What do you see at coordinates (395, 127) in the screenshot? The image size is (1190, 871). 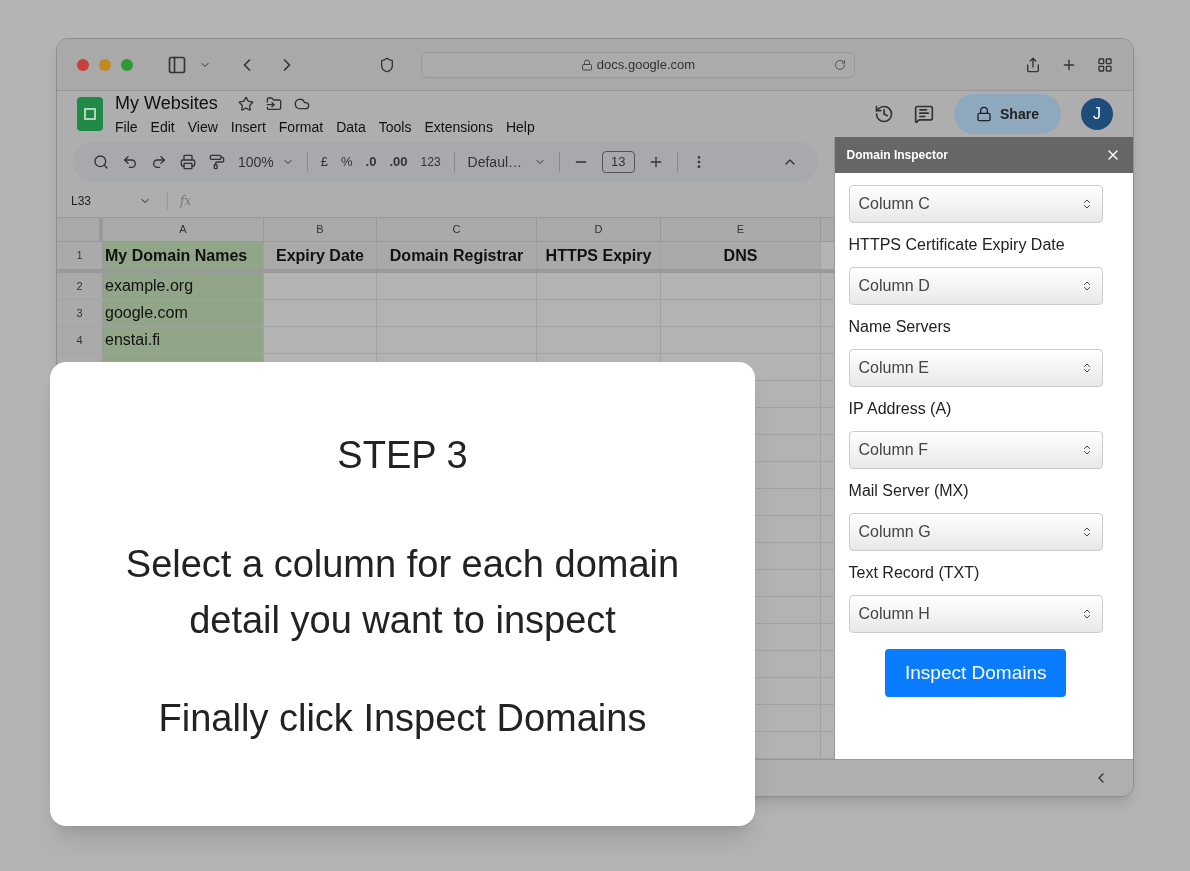 I see `menu-item: Tools` at bounding box center [395, 127].